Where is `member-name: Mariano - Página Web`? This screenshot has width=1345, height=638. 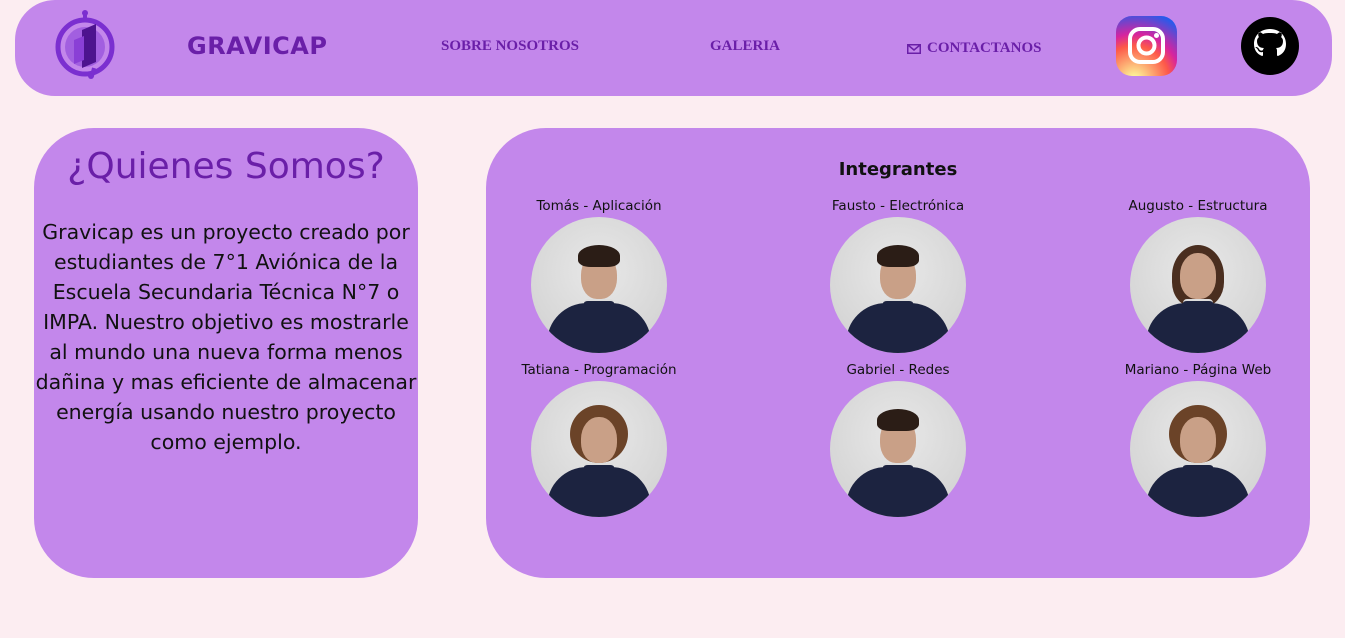 member-name: Mariano - Página Web is located at coordinates (1198, 370).